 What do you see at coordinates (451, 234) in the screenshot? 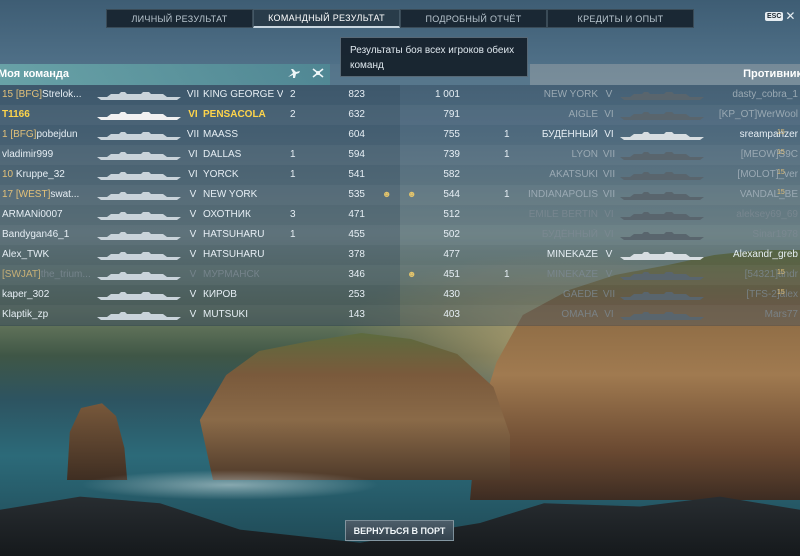
I see `enemy-base-exp: 502` at bounding box center [451, 234].